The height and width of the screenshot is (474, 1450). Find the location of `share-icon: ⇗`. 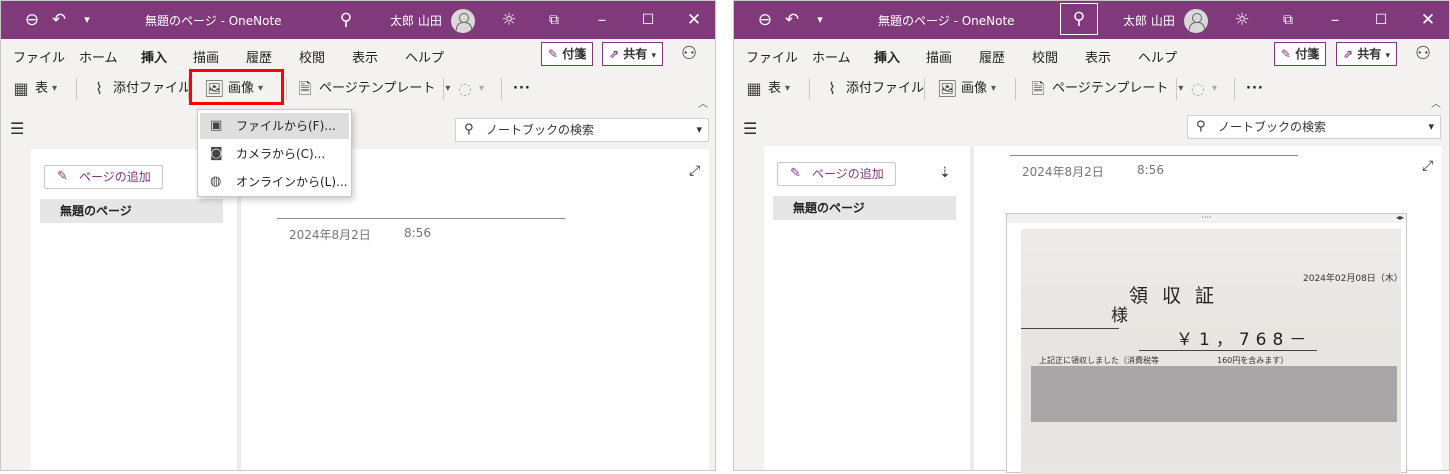

share-icon: ⇗ is located at coordinates (1348, 54).